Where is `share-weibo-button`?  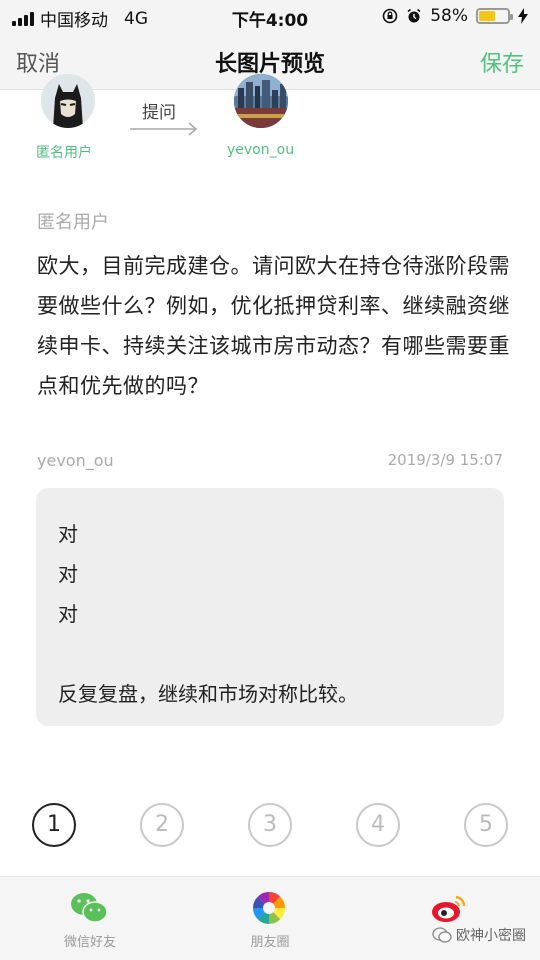 share-weibo-button is located at coordinates (450, 918).